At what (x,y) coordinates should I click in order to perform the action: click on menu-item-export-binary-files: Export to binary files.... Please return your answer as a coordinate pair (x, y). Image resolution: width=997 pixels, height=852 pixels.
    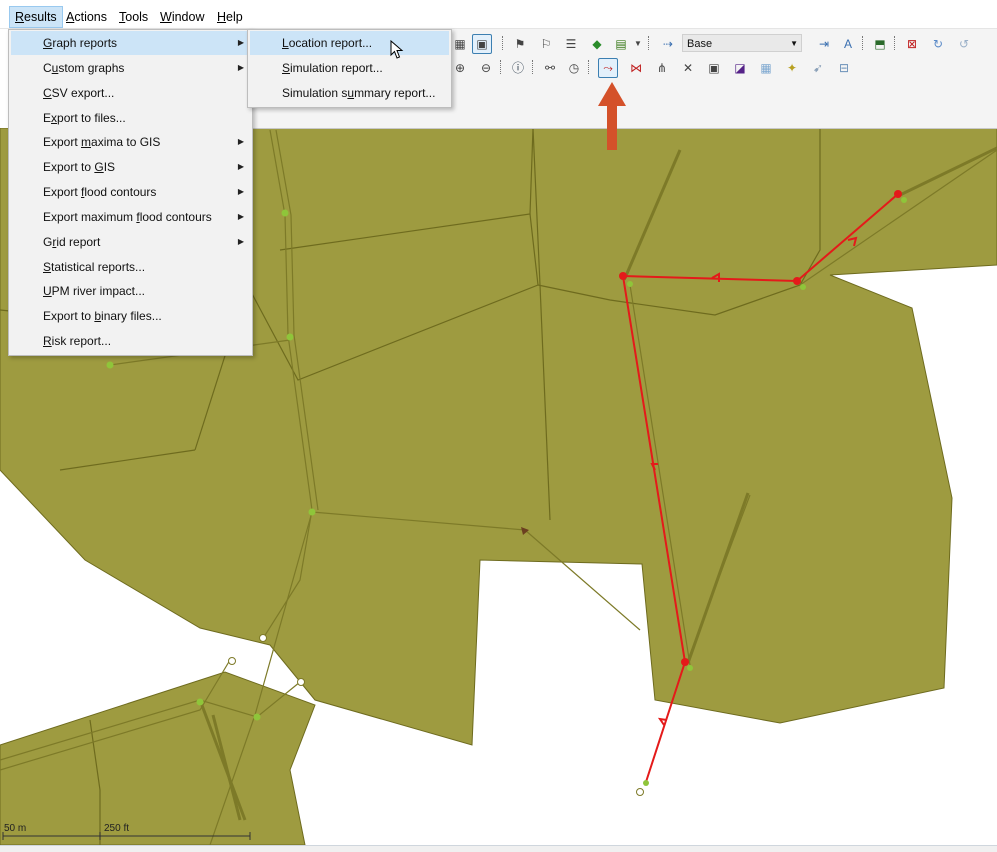
    Looking at the image, I should click on (130, 316).